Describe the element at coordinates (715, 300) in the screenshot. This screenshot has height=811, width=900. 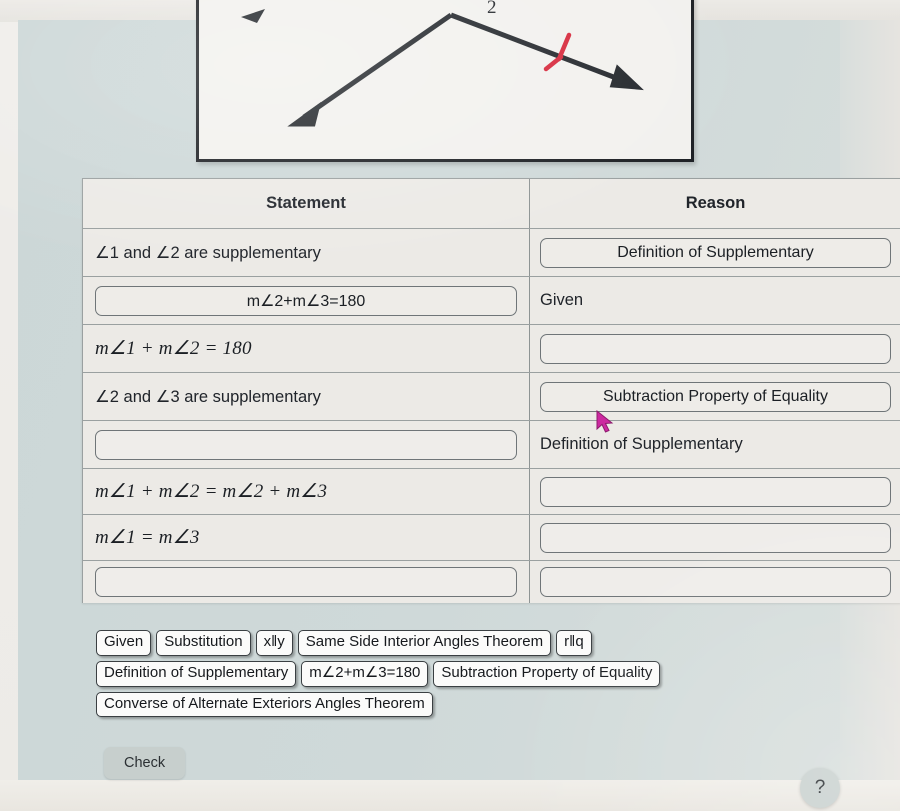
I see `reason-cell-2: Given` at that location.